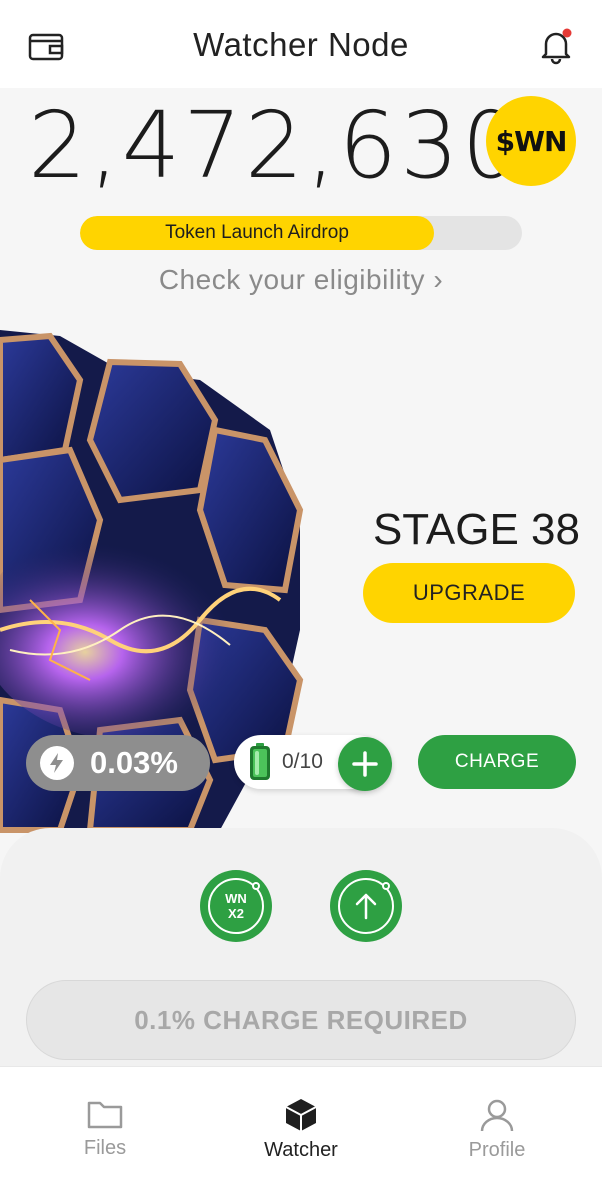  I want to click on bottom-nav: Files Watcher Profile, so click(301, 1133).